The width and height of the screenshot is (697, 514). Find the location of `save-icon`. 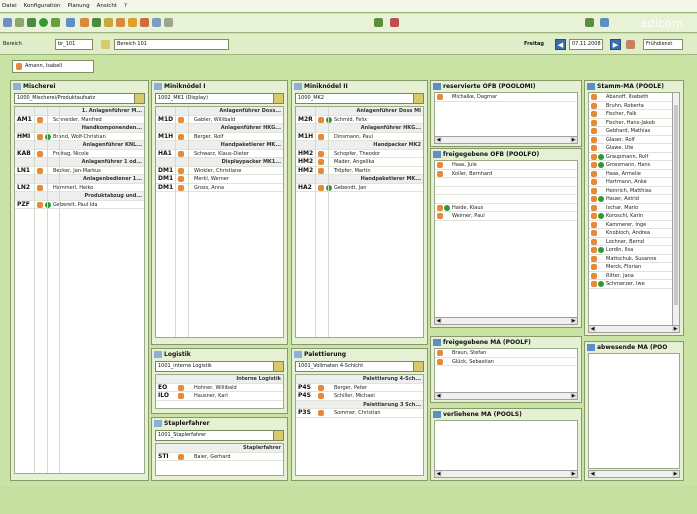

save-icon is located at coordinates (31, 22).